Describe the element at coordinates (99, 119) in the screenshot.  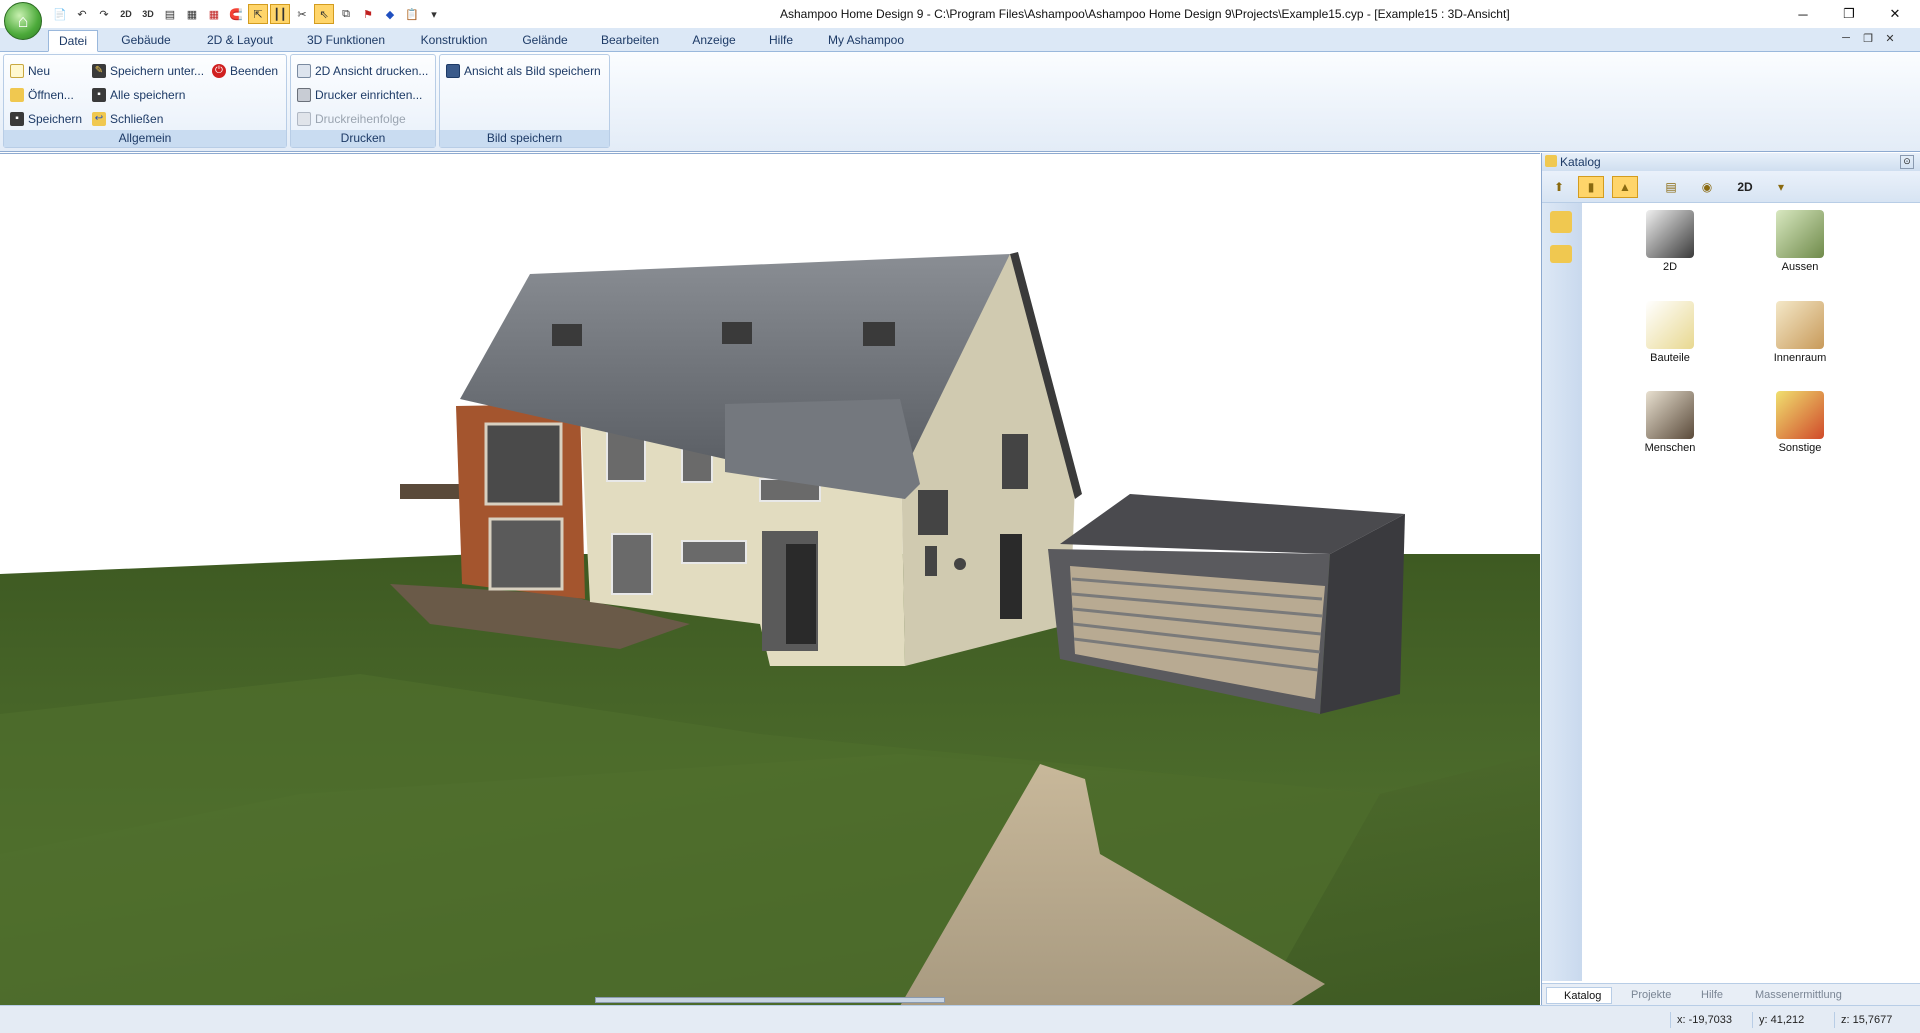
I see `close-folder-icon: ↩` at that location.